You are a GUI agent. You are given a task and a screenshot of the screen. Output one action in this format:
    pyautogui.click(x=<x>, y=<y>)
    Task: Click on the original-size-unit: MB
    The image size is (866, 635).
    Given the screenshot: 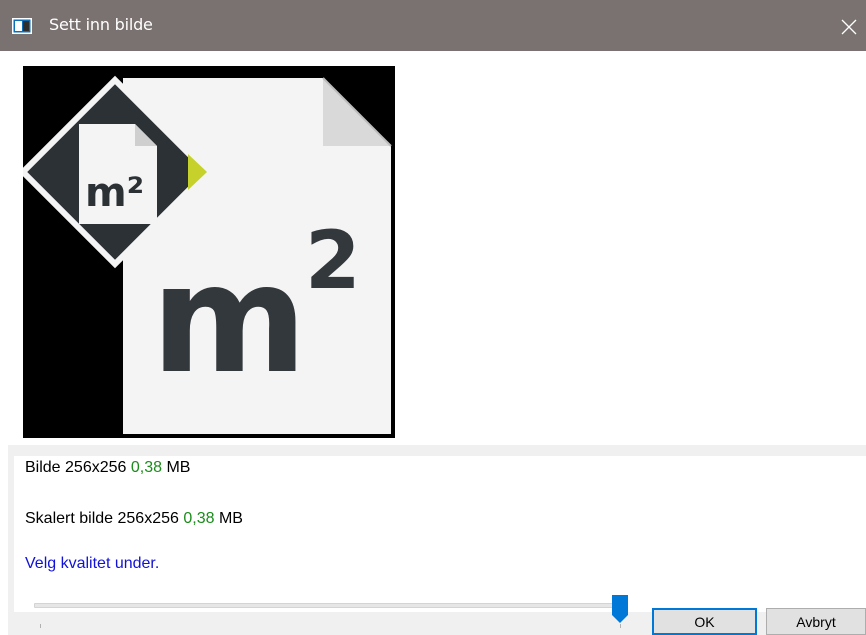 What is the action you would take?
    pyautogui.click(x=178, y=467)
    